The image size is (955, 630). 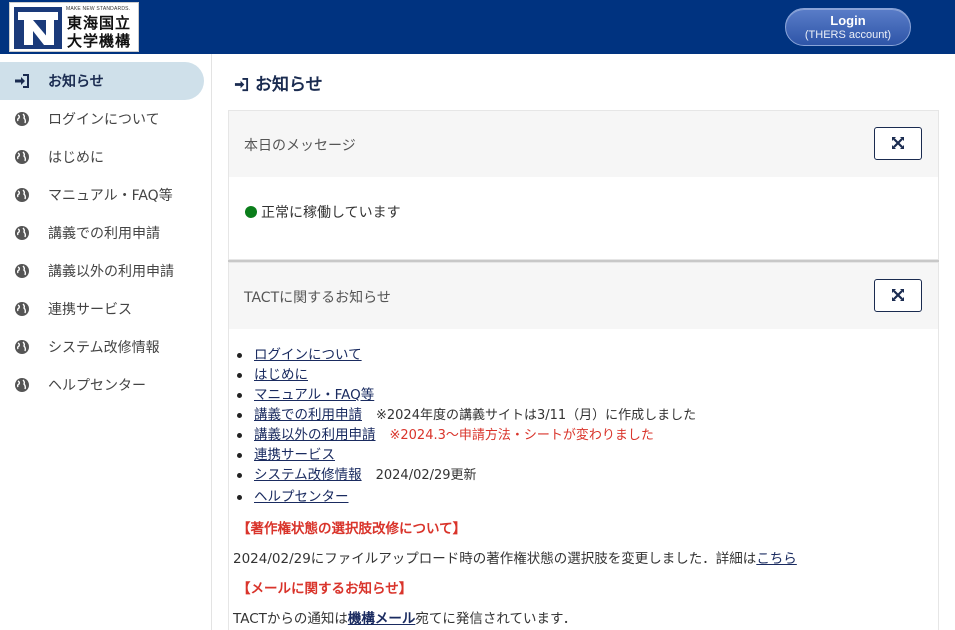 I want to click on sidebar-item-login: ログインについて, so click(x=102, y=119).